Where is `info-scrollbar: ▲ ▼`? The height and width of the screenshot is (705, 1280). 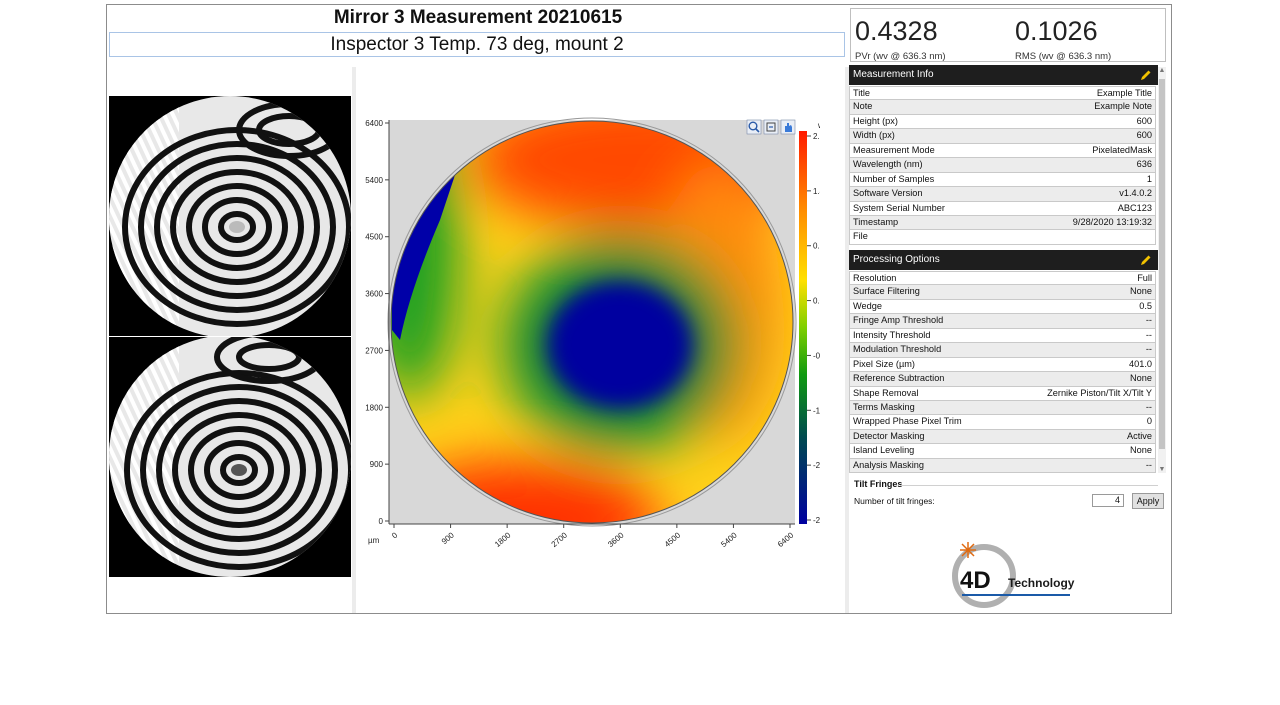 info-scrollbar: ▲ ▼ is located at coordinates (1162, 270).